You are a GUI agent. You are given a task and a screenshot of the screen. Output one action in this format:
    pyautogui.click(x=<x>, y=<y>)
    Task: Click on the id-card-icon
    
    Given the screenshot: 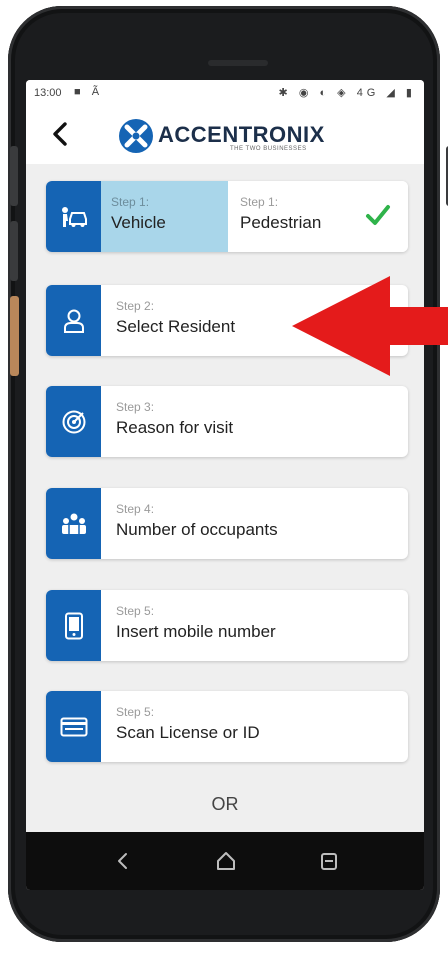 What is the action you would take?
    pyautogui.click(x=73, y=726)
    